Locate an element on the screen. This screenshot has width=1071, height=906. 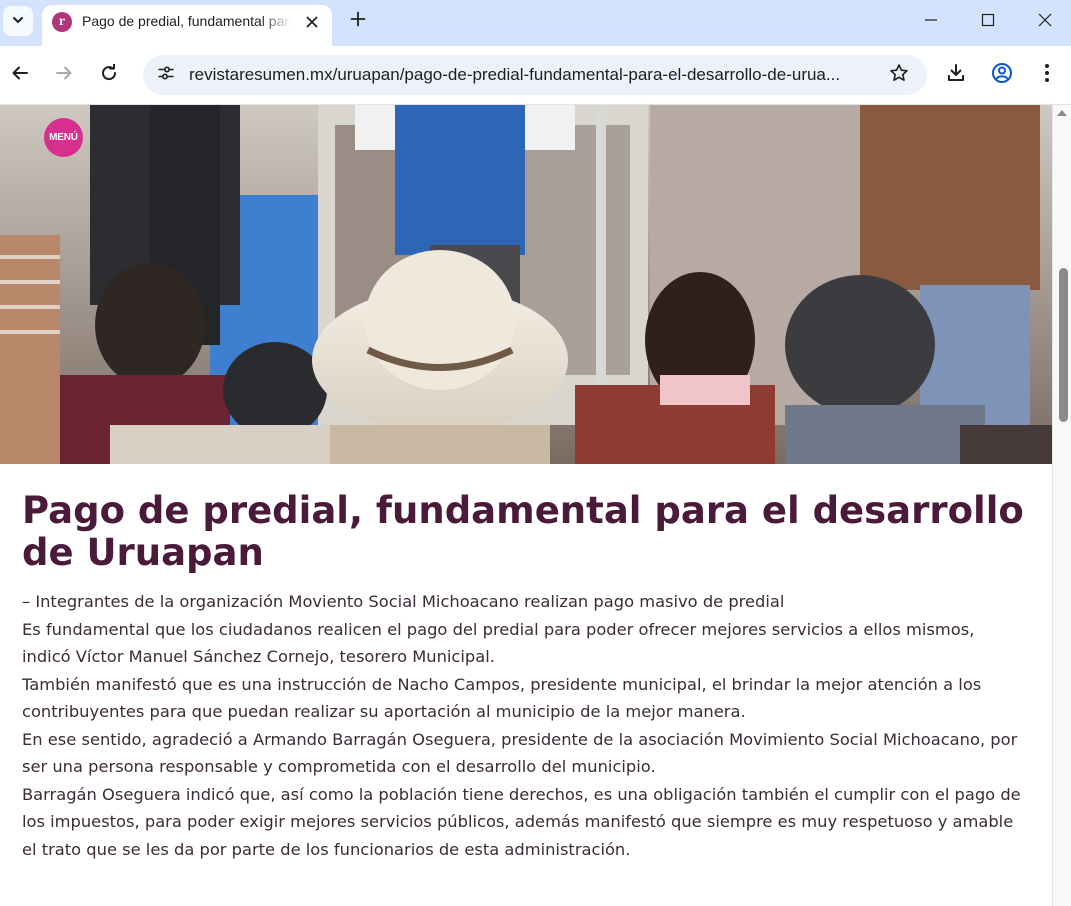
page-scrollbar is located at coordinates (1061, 505).